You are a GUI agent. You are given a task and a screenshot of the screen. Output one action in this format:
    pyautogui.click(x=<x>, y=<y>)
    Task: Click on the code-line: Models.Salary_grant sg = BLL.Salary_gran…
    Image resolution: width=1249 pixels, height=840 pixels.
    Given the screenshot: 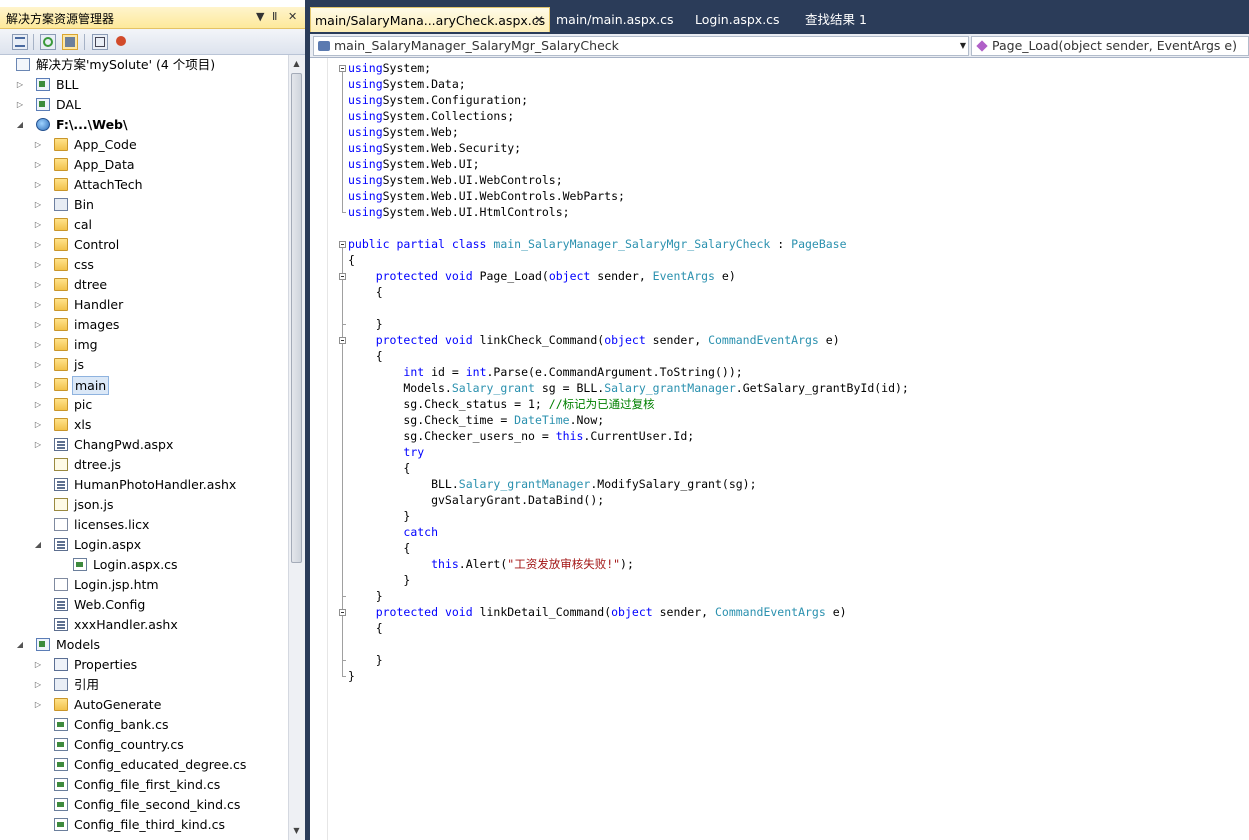 What is the action you would take?
    pyautogui.click(x=628, y=388)
    